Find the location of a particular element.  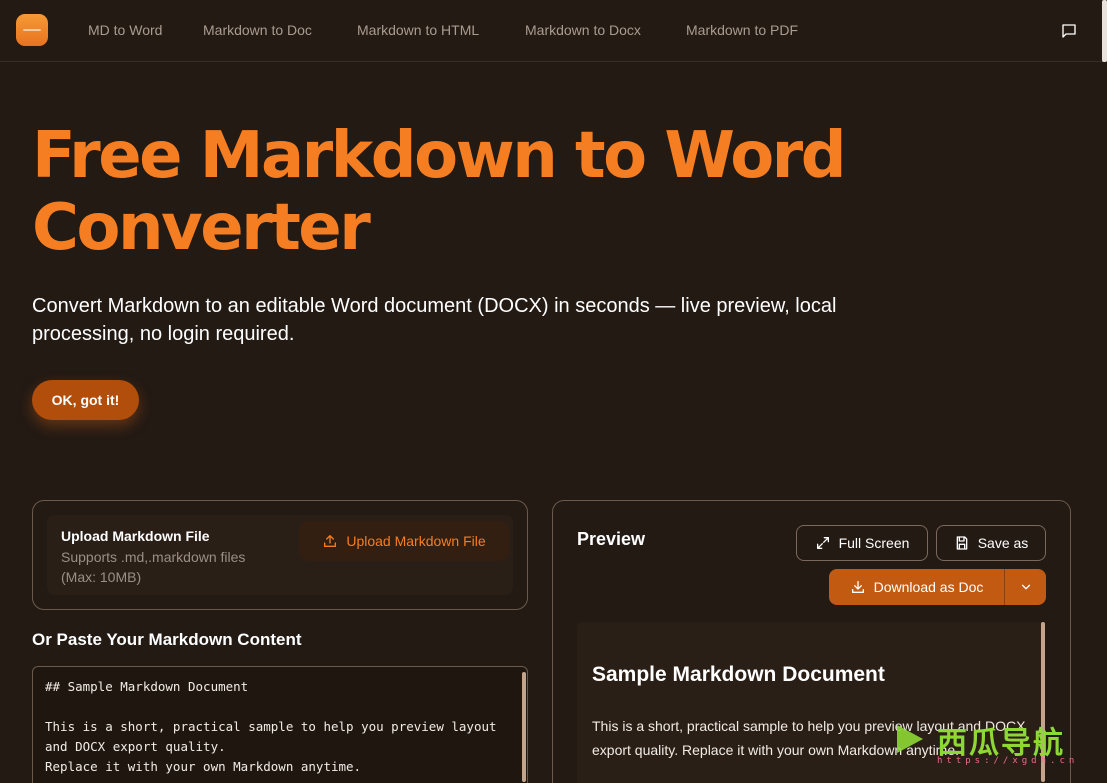

editor-scrollbar is located at coordinates (524, 727).